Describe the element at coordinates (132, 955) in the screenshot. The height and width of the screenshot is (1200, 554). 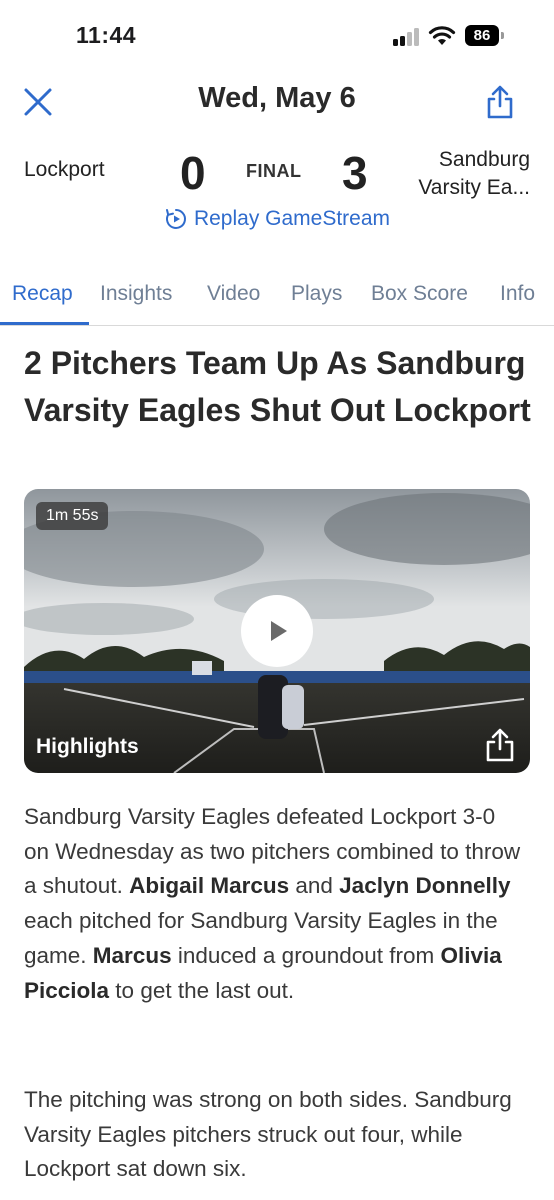
I see `player-link: Marcus` at that location.